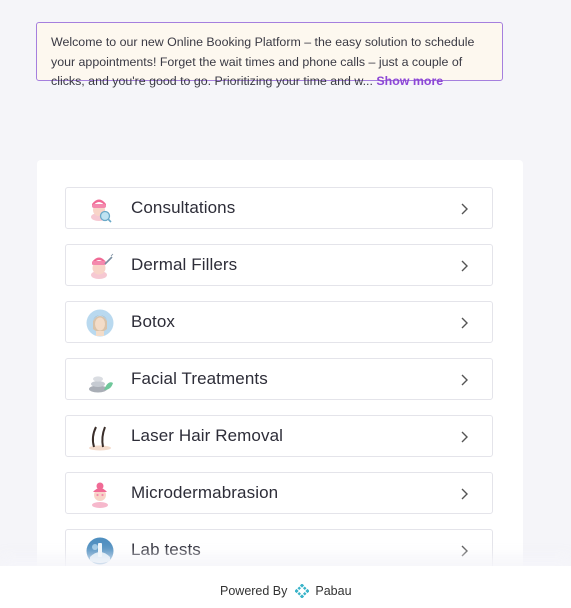  What do you see at coordinates (101, 211) in the screenshot?
I see `consultation-icon` at bounding box center [101, 211].